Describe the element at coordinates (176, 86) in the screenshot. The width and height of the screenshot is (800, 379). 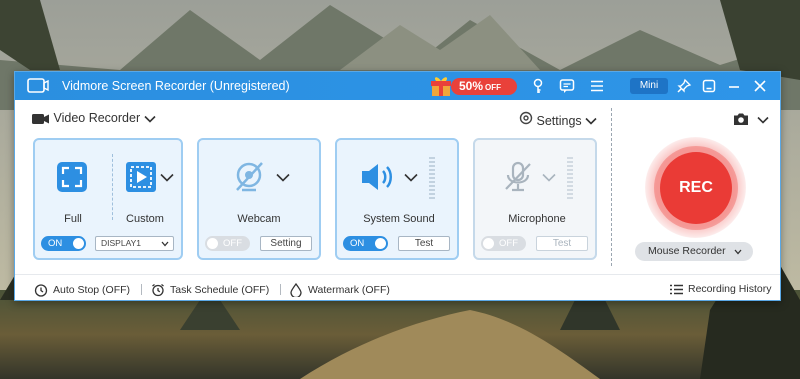
I see `app-title: Vidmore Screen Recorder (Unregistered)` at that location.